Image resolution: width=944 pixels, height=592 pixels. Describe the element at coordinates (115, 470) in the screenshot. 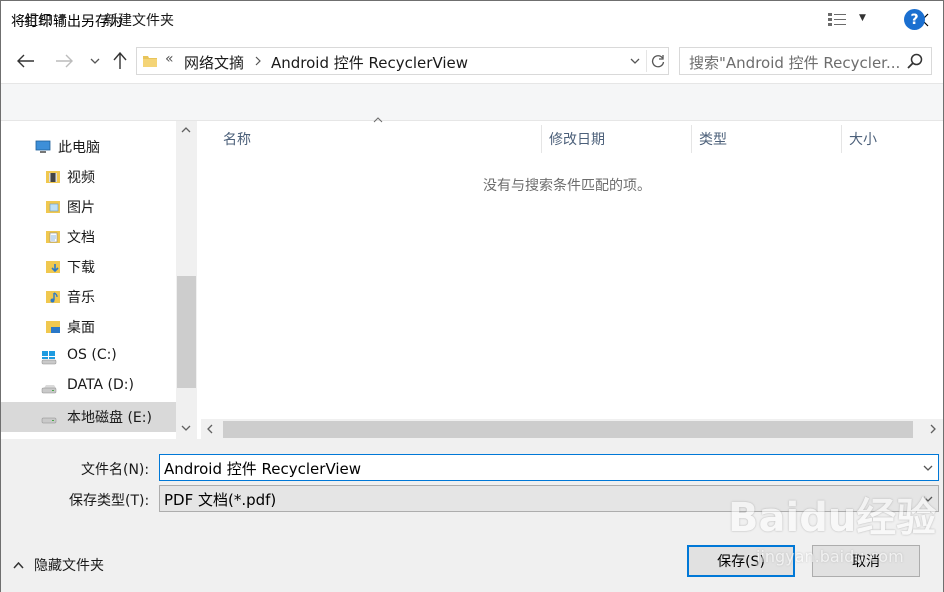

I see `filename-label: 文件名(N):` at that location.